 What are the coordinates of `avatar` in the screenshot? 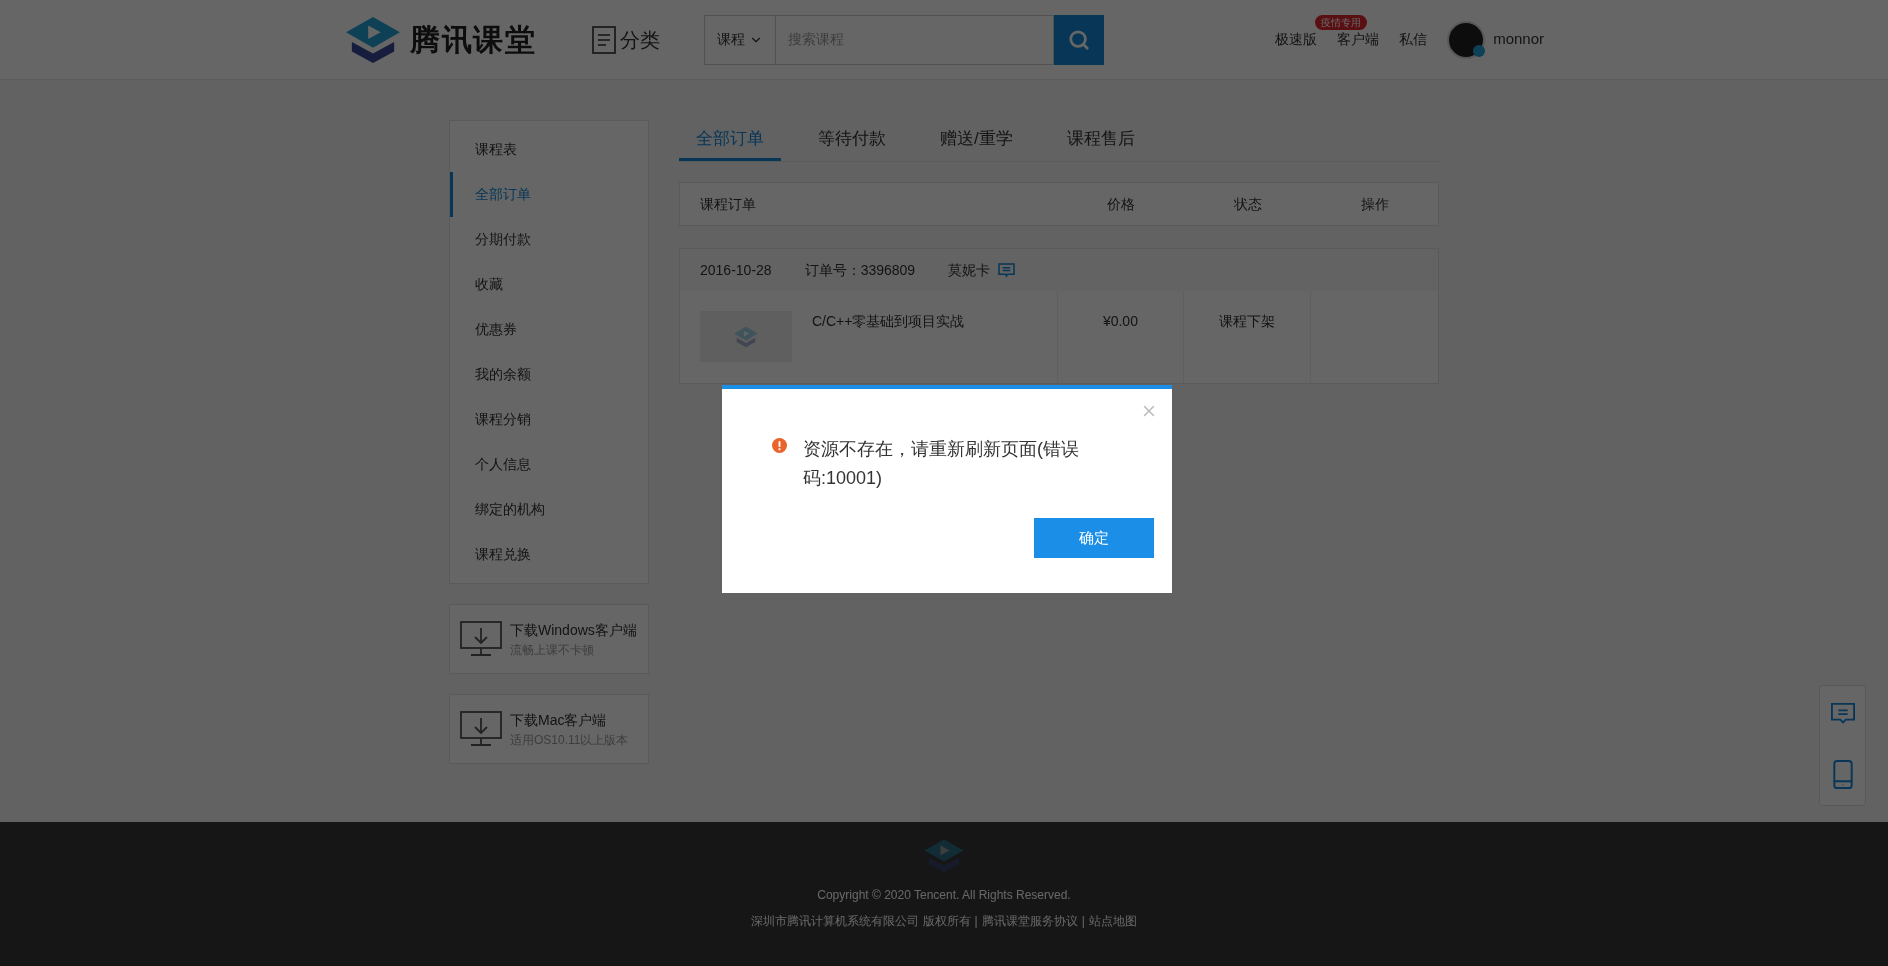 It's located at (1466, 39).